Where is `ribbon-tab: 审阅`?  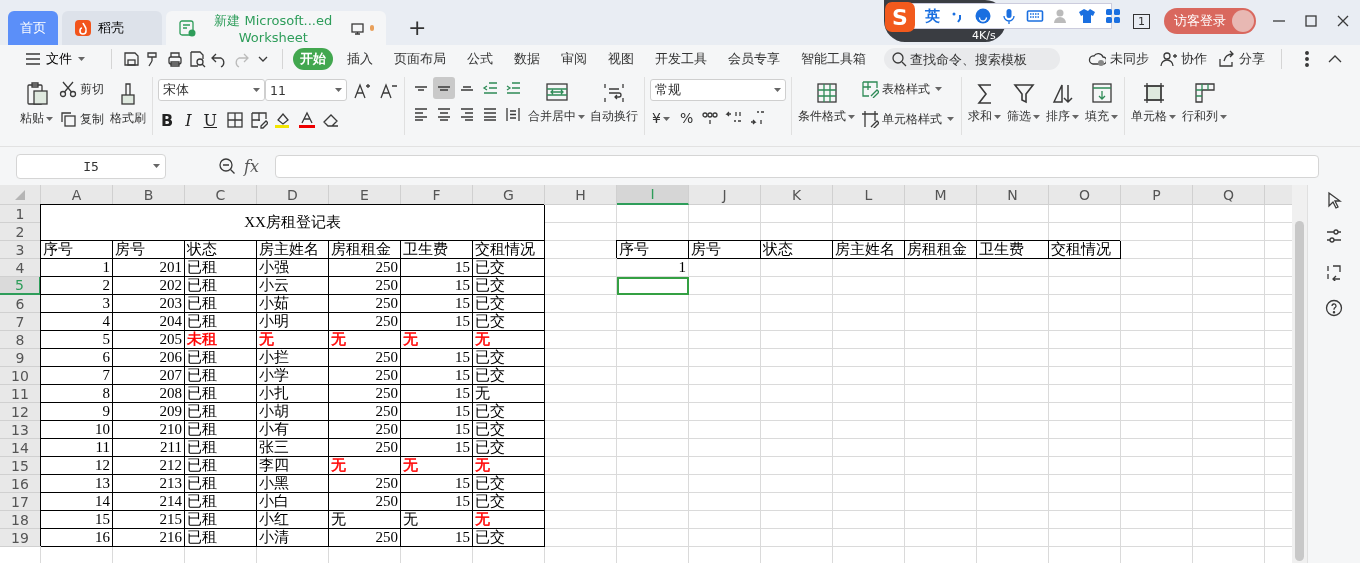
ribbon-tab: 审阅 is located at coordinates (574, 59).